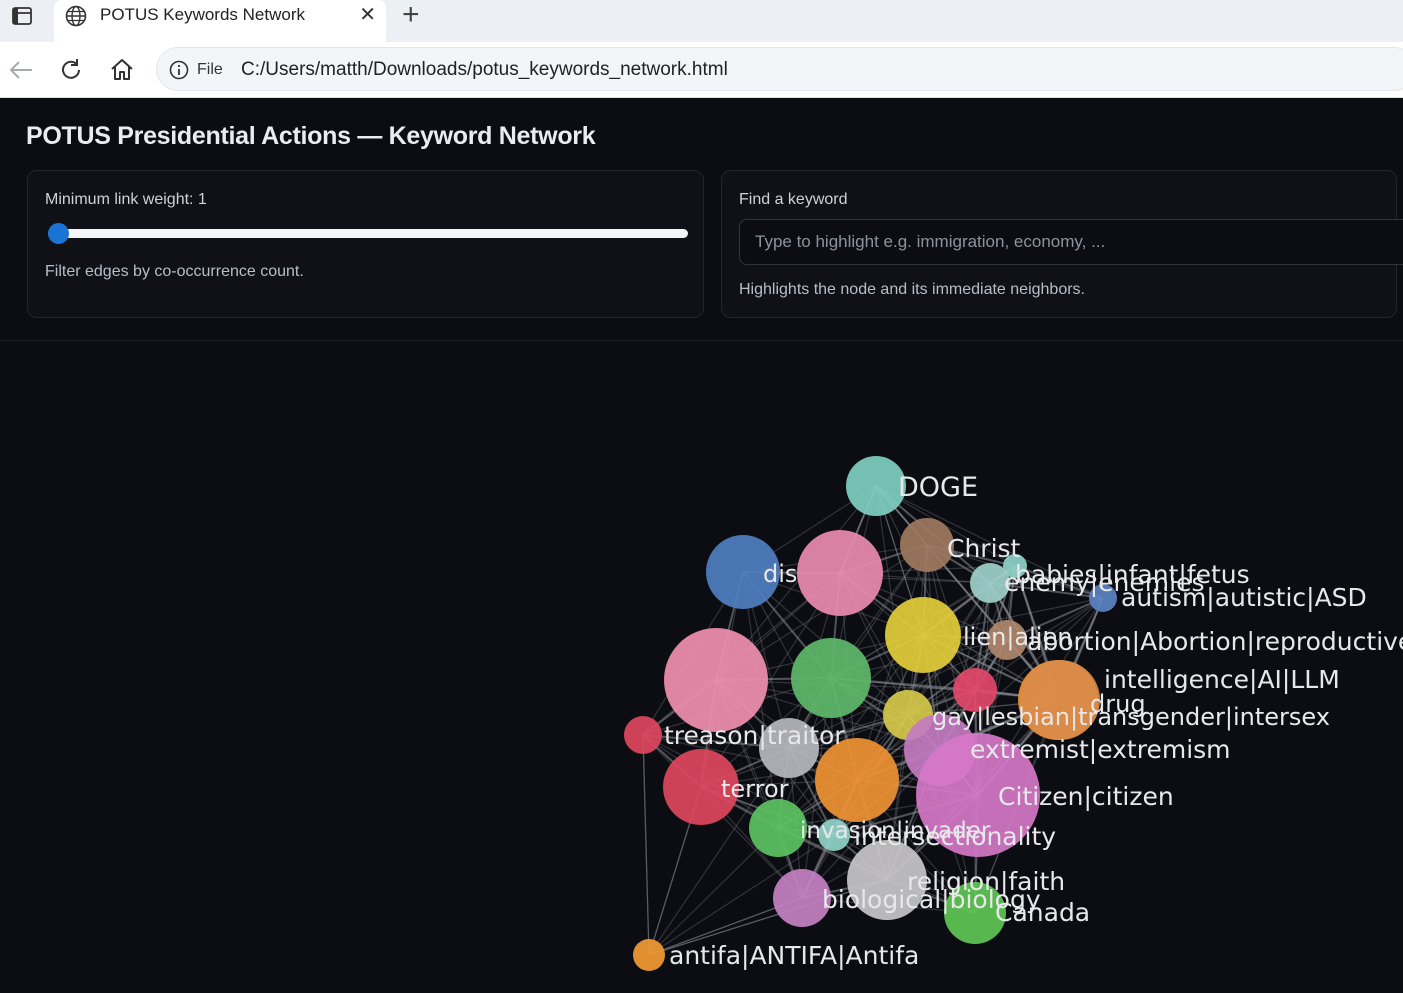  I want to click on node-label-gay: gay|lesbian|transgender|intersex, so click(1131, 717).